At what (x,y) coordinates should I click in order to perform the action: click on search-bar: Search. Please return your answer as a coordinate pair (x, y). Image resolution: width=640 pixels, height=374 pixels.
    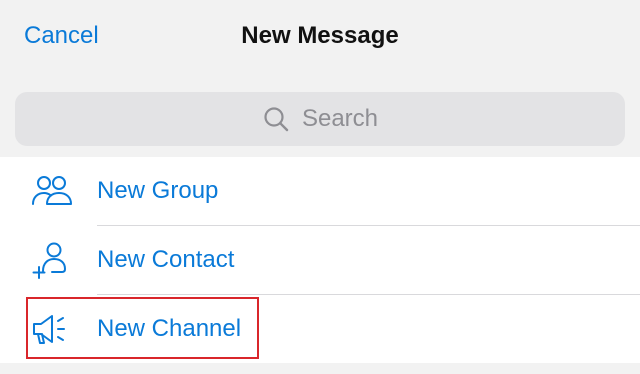
    Looking at the image, I should click on (320, 119).